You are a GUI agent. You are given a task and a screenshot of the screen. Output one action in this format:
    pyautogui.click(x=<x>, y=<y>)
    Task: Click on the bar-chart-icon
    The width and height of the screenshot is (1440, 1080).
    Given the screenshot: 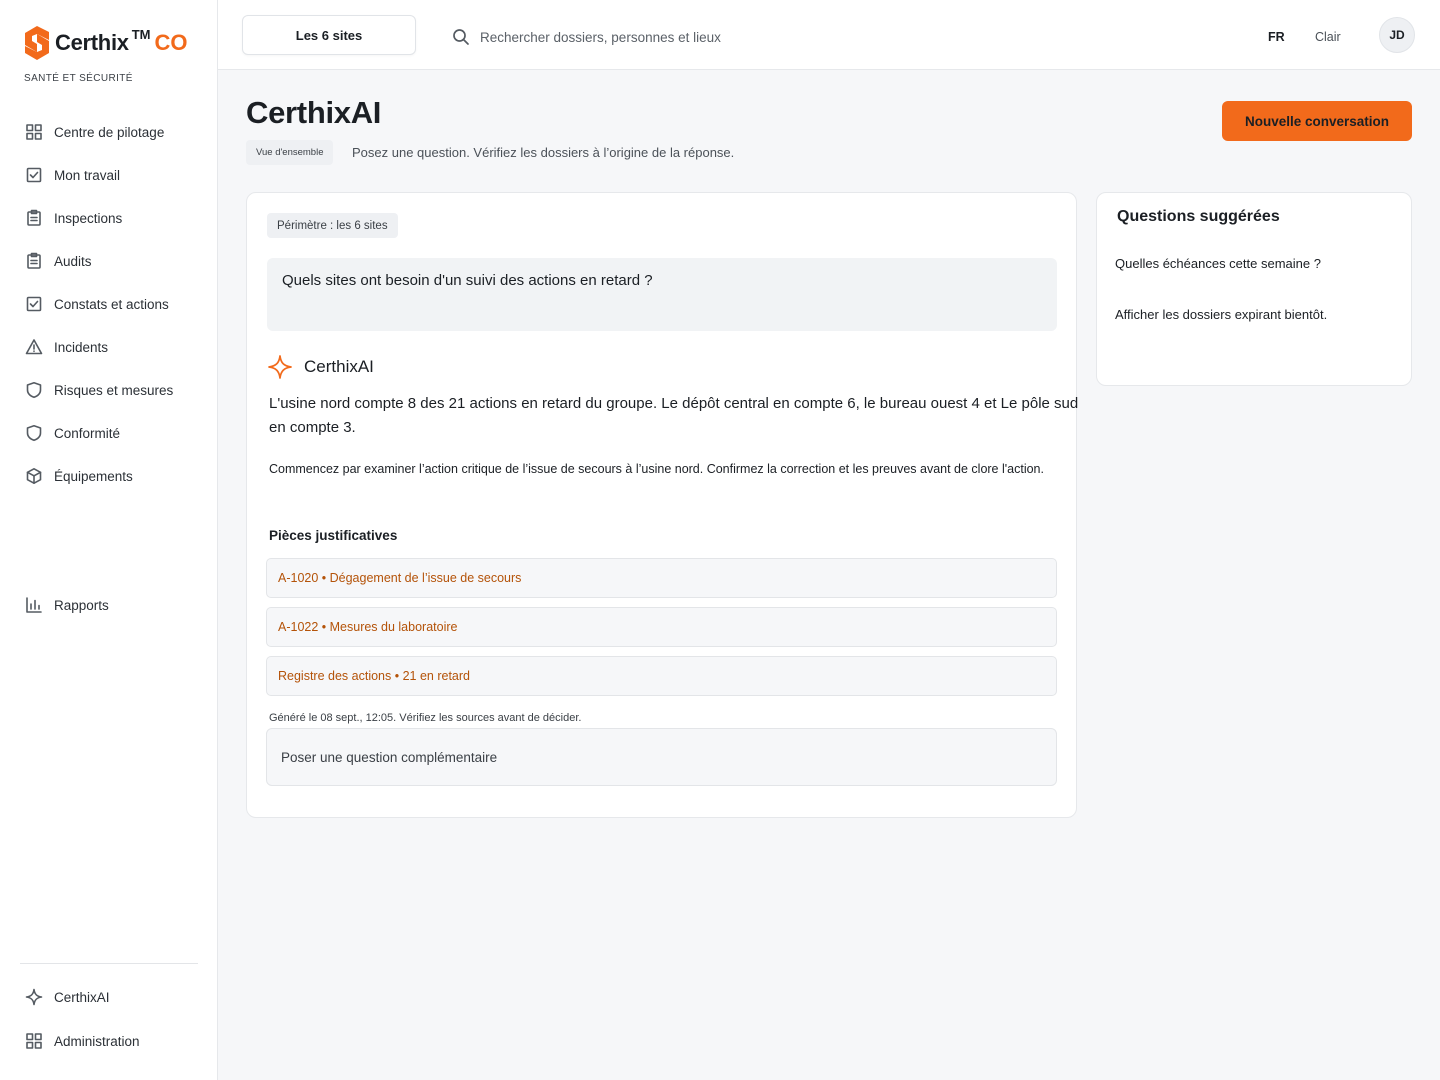 What is the action you would take?
    pyautogui.click(x=34, y=605)
    